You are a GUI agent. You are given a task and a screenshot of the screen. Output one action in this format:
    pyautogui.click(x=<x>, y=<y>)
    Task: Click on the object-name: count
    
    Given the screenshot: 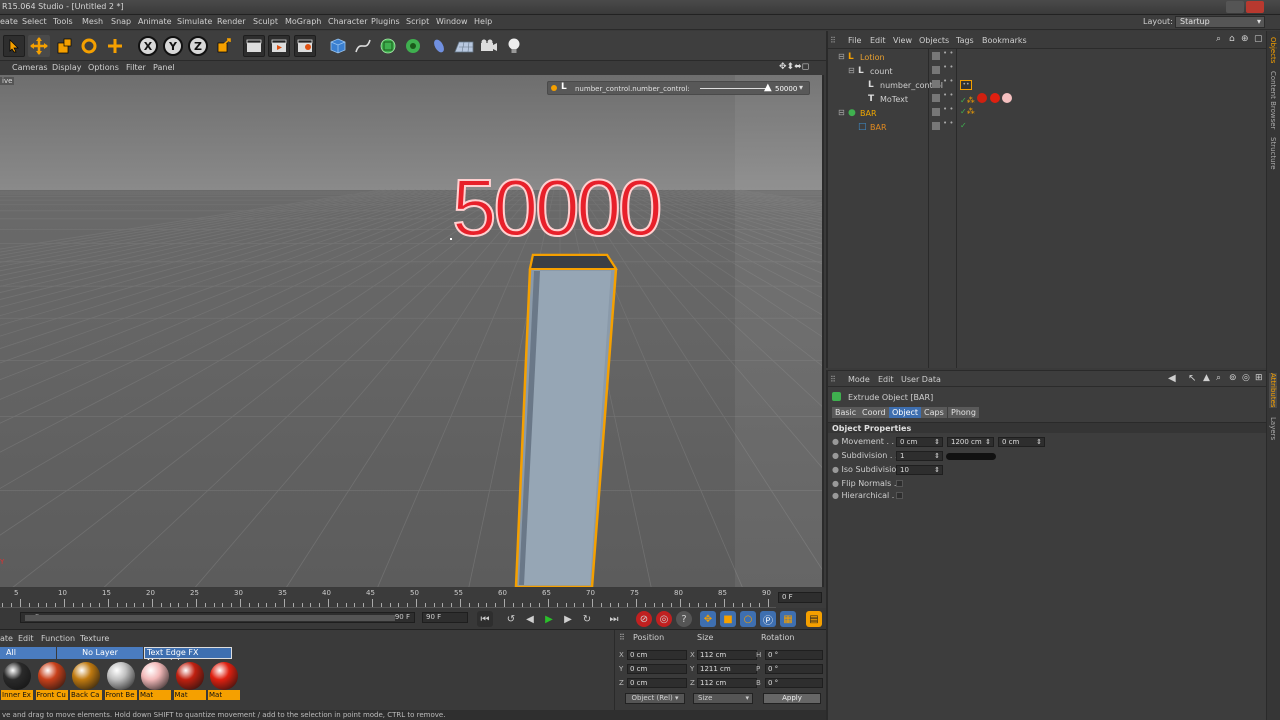 What is the action you would take?
    pyautogui.click(x=881, y=71)
    